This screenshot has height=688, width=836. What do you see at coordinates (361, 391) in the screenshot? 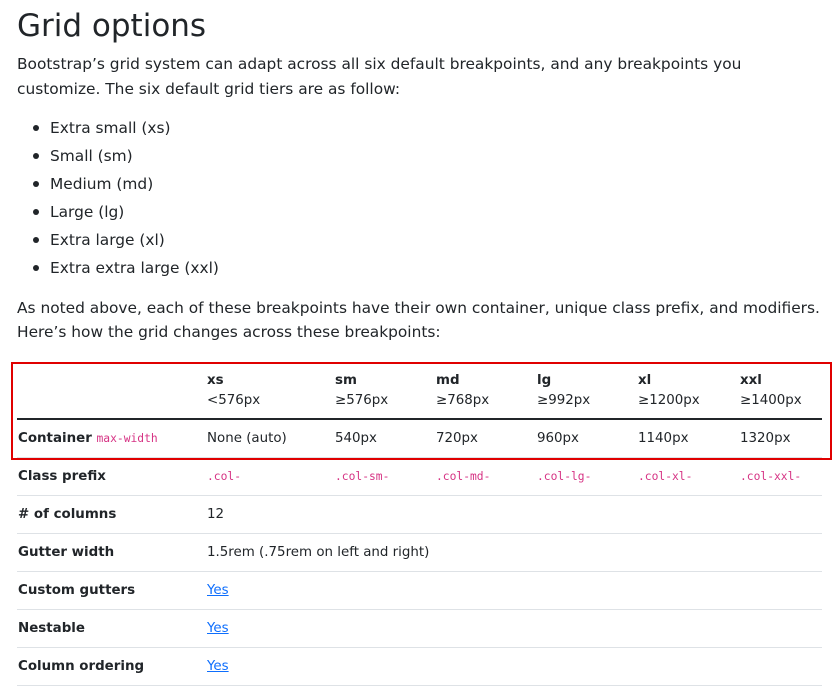
I see `header-cell-sm: sm ≥576px` at bounding box center [361, 391].